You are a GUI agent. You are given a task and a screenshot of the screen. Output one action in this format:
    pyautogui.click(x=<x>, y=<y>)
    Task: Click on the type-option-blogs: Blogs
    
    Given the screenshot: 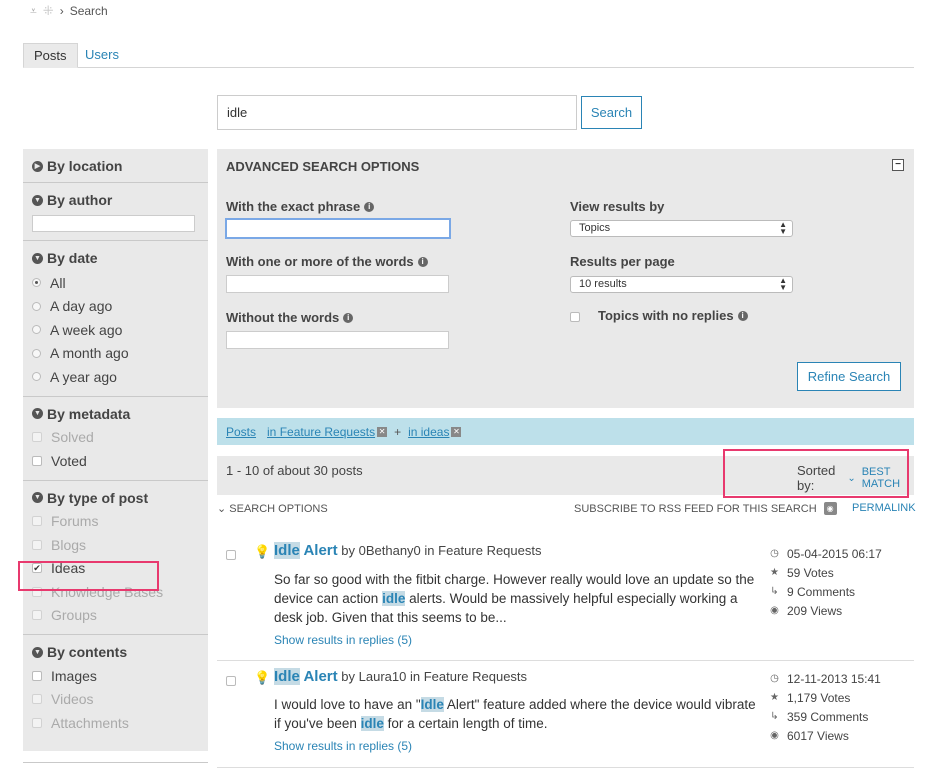 What is the action you would take?
    pyautogui.click(x=115, y=545)
    